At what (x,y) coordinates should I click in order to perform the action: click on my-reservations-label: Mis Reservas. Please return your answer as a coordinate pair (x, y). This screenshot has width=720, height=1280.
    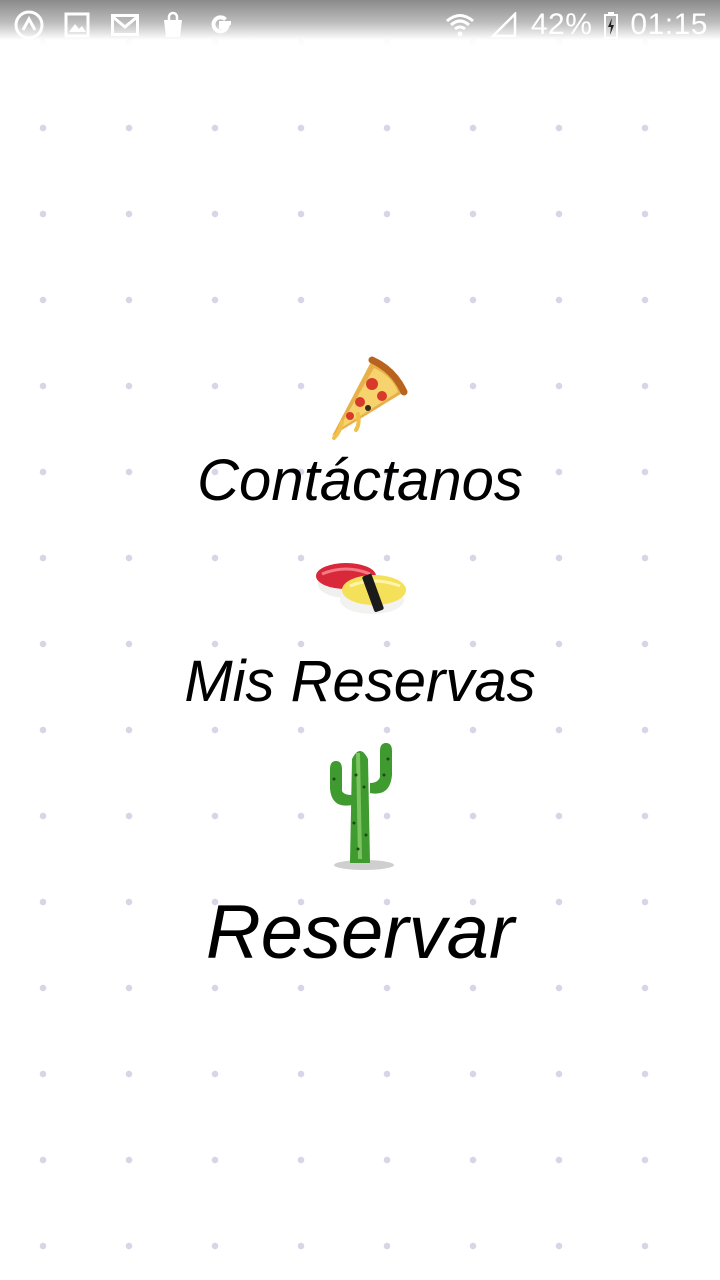
    Looking at the image, I should click on (359, 682).